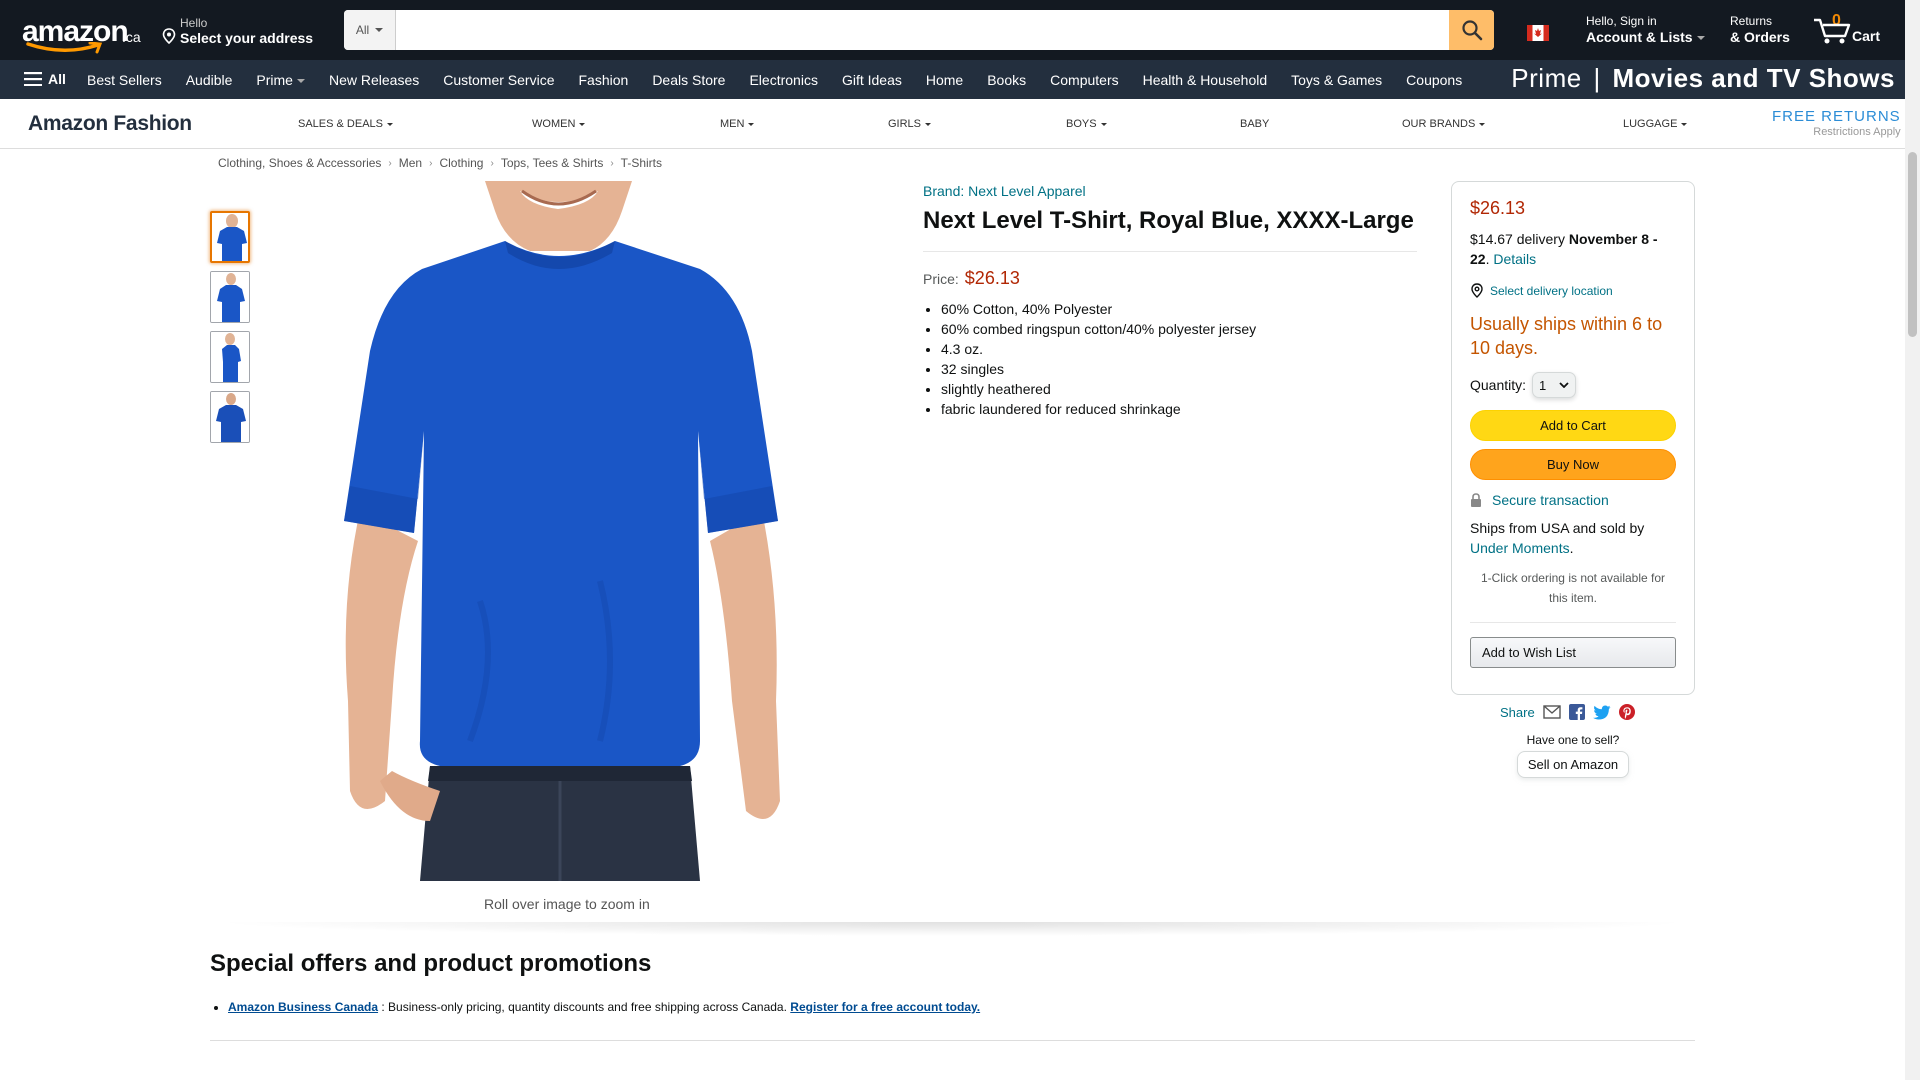 The height and width of the screenshot is (1080, 1920). Describe the element at coordinates (299, 163) in the screenshot. I see `breadcrumb-item: Clothing, Shoes & Accessories` at that location.